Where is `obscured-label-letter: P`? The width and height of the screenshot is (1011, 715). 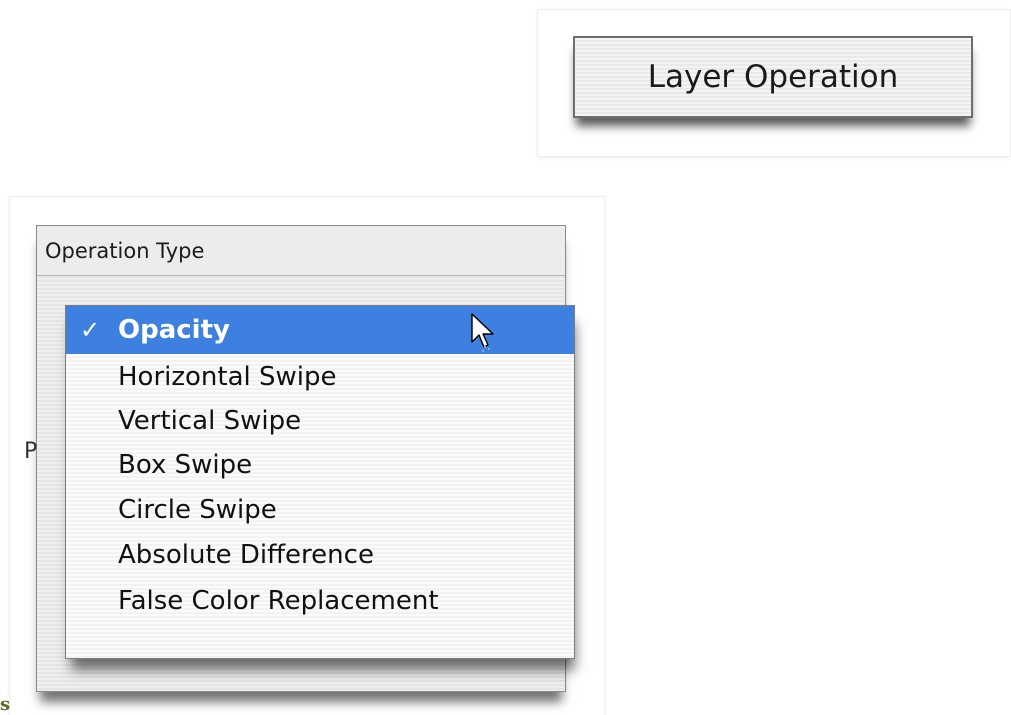
obscured-label-letter: P is located at coordinates (31, 451).